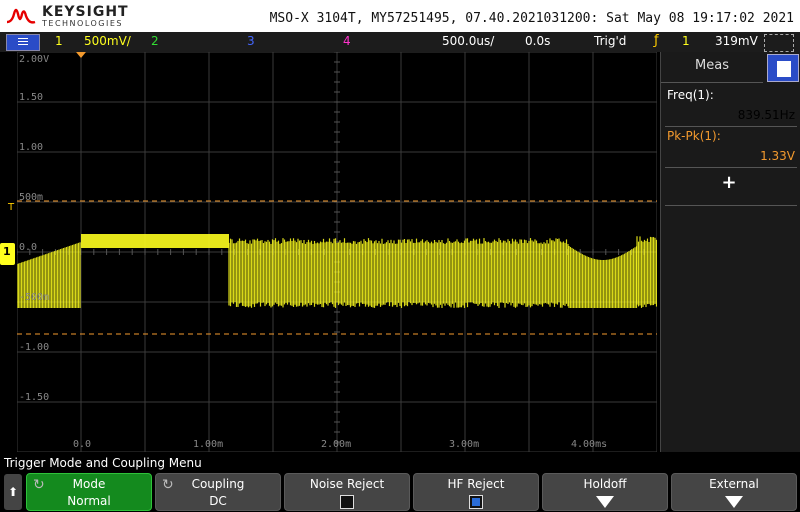 The height and width of the screenshot is (512, 800). I want to click on trigger-edge-icon: ƒ, so click(656, 40).